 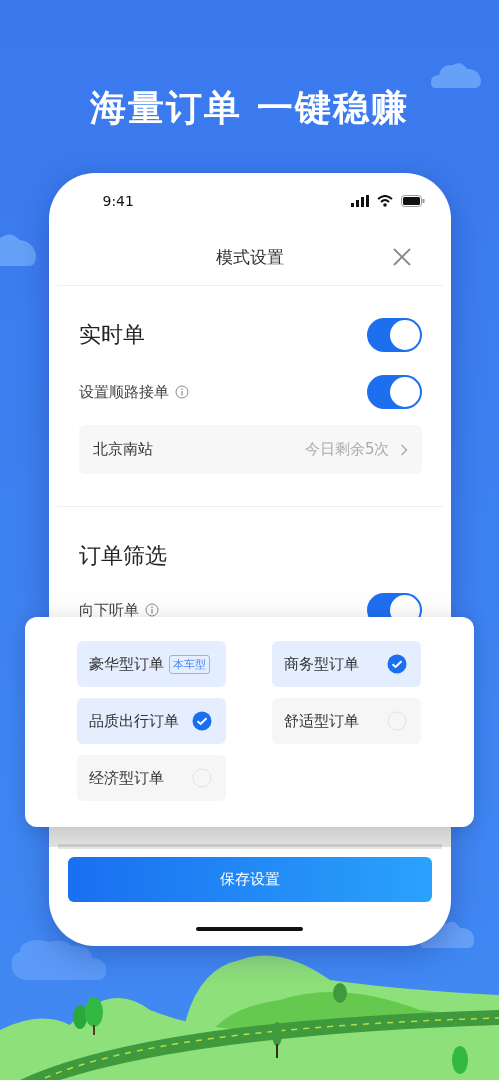 What do you see at coordinates (111, 335) in the screenshot?
I see `section-title: 实时单` at bounding box center [111, 335].